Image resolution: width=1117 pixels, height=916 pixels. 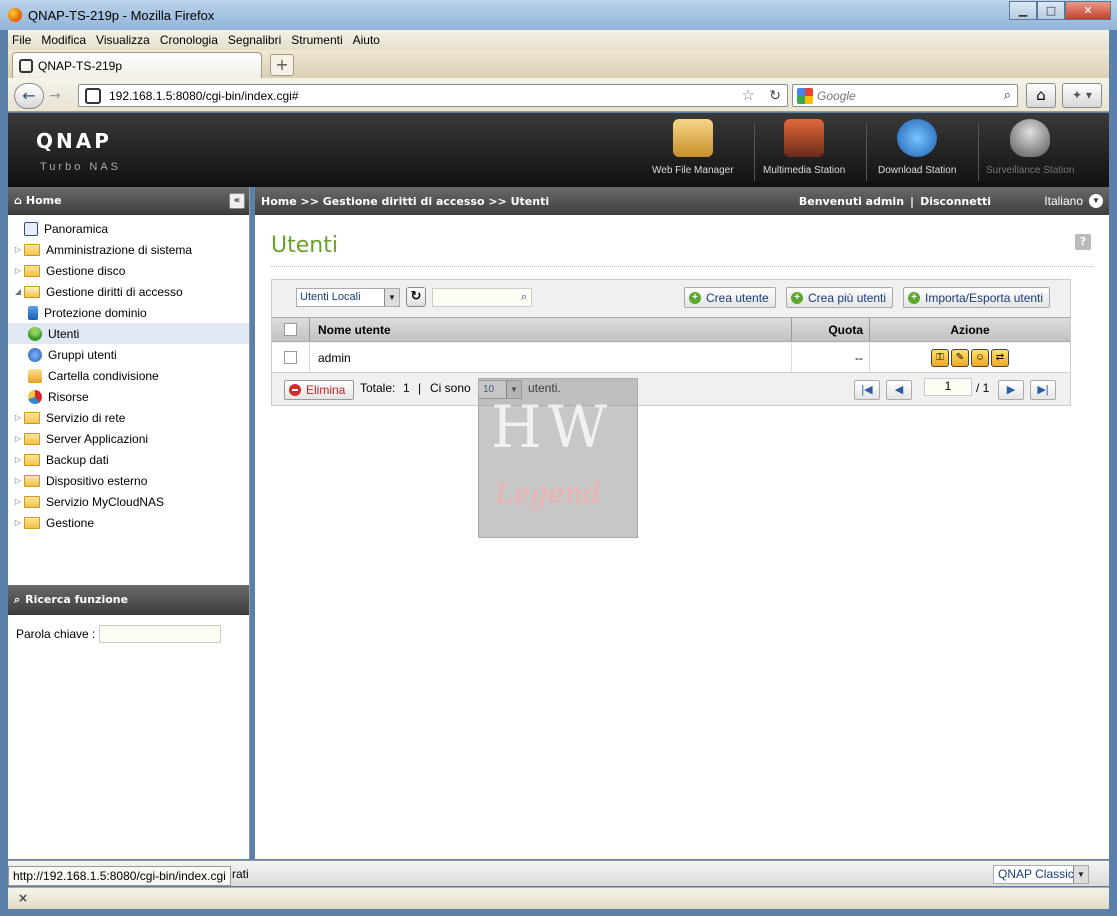 I want to click on tree-label: Servizio di rete, so click(x=86, y=417).